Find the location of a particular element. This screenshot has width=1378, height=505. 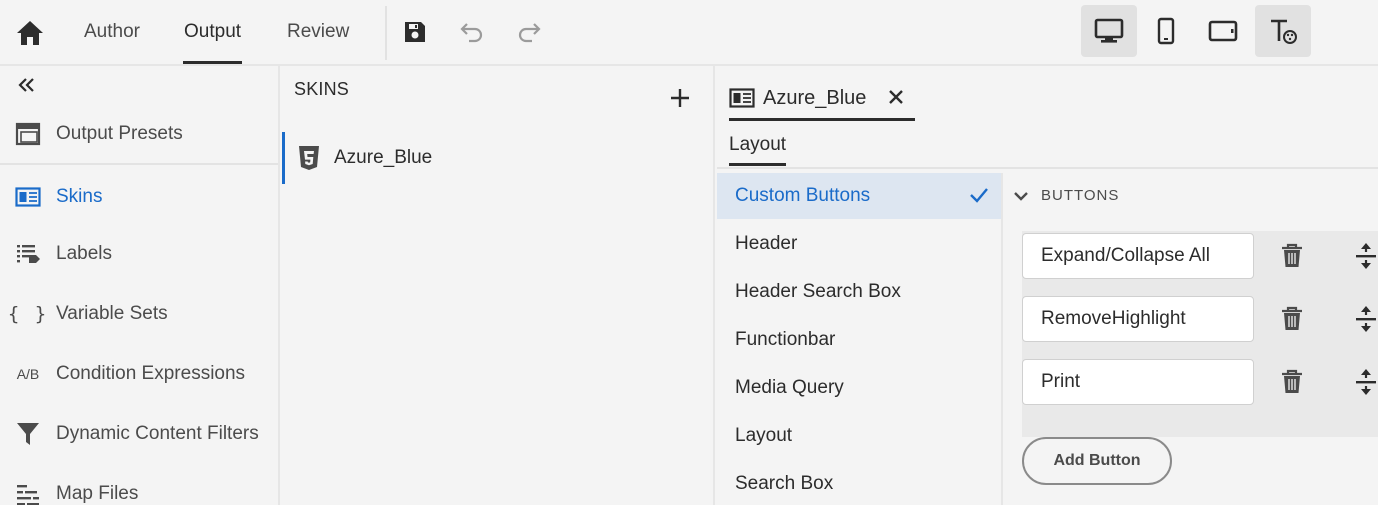

collapse-sidebar-icon is located at coordinates (27, 85).